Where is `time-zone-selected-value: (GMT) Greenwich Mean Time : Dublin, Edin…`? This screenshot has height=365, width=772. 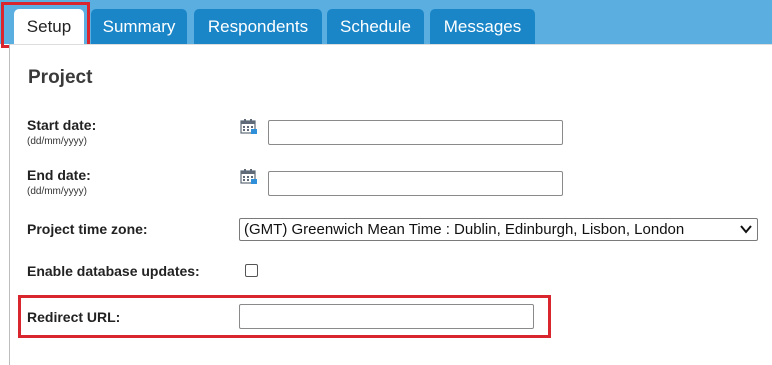
time-zone-selected-value: (GMT) Greenwich Mean Time : Dublin, Edin… is located at coordinates (464, 229).